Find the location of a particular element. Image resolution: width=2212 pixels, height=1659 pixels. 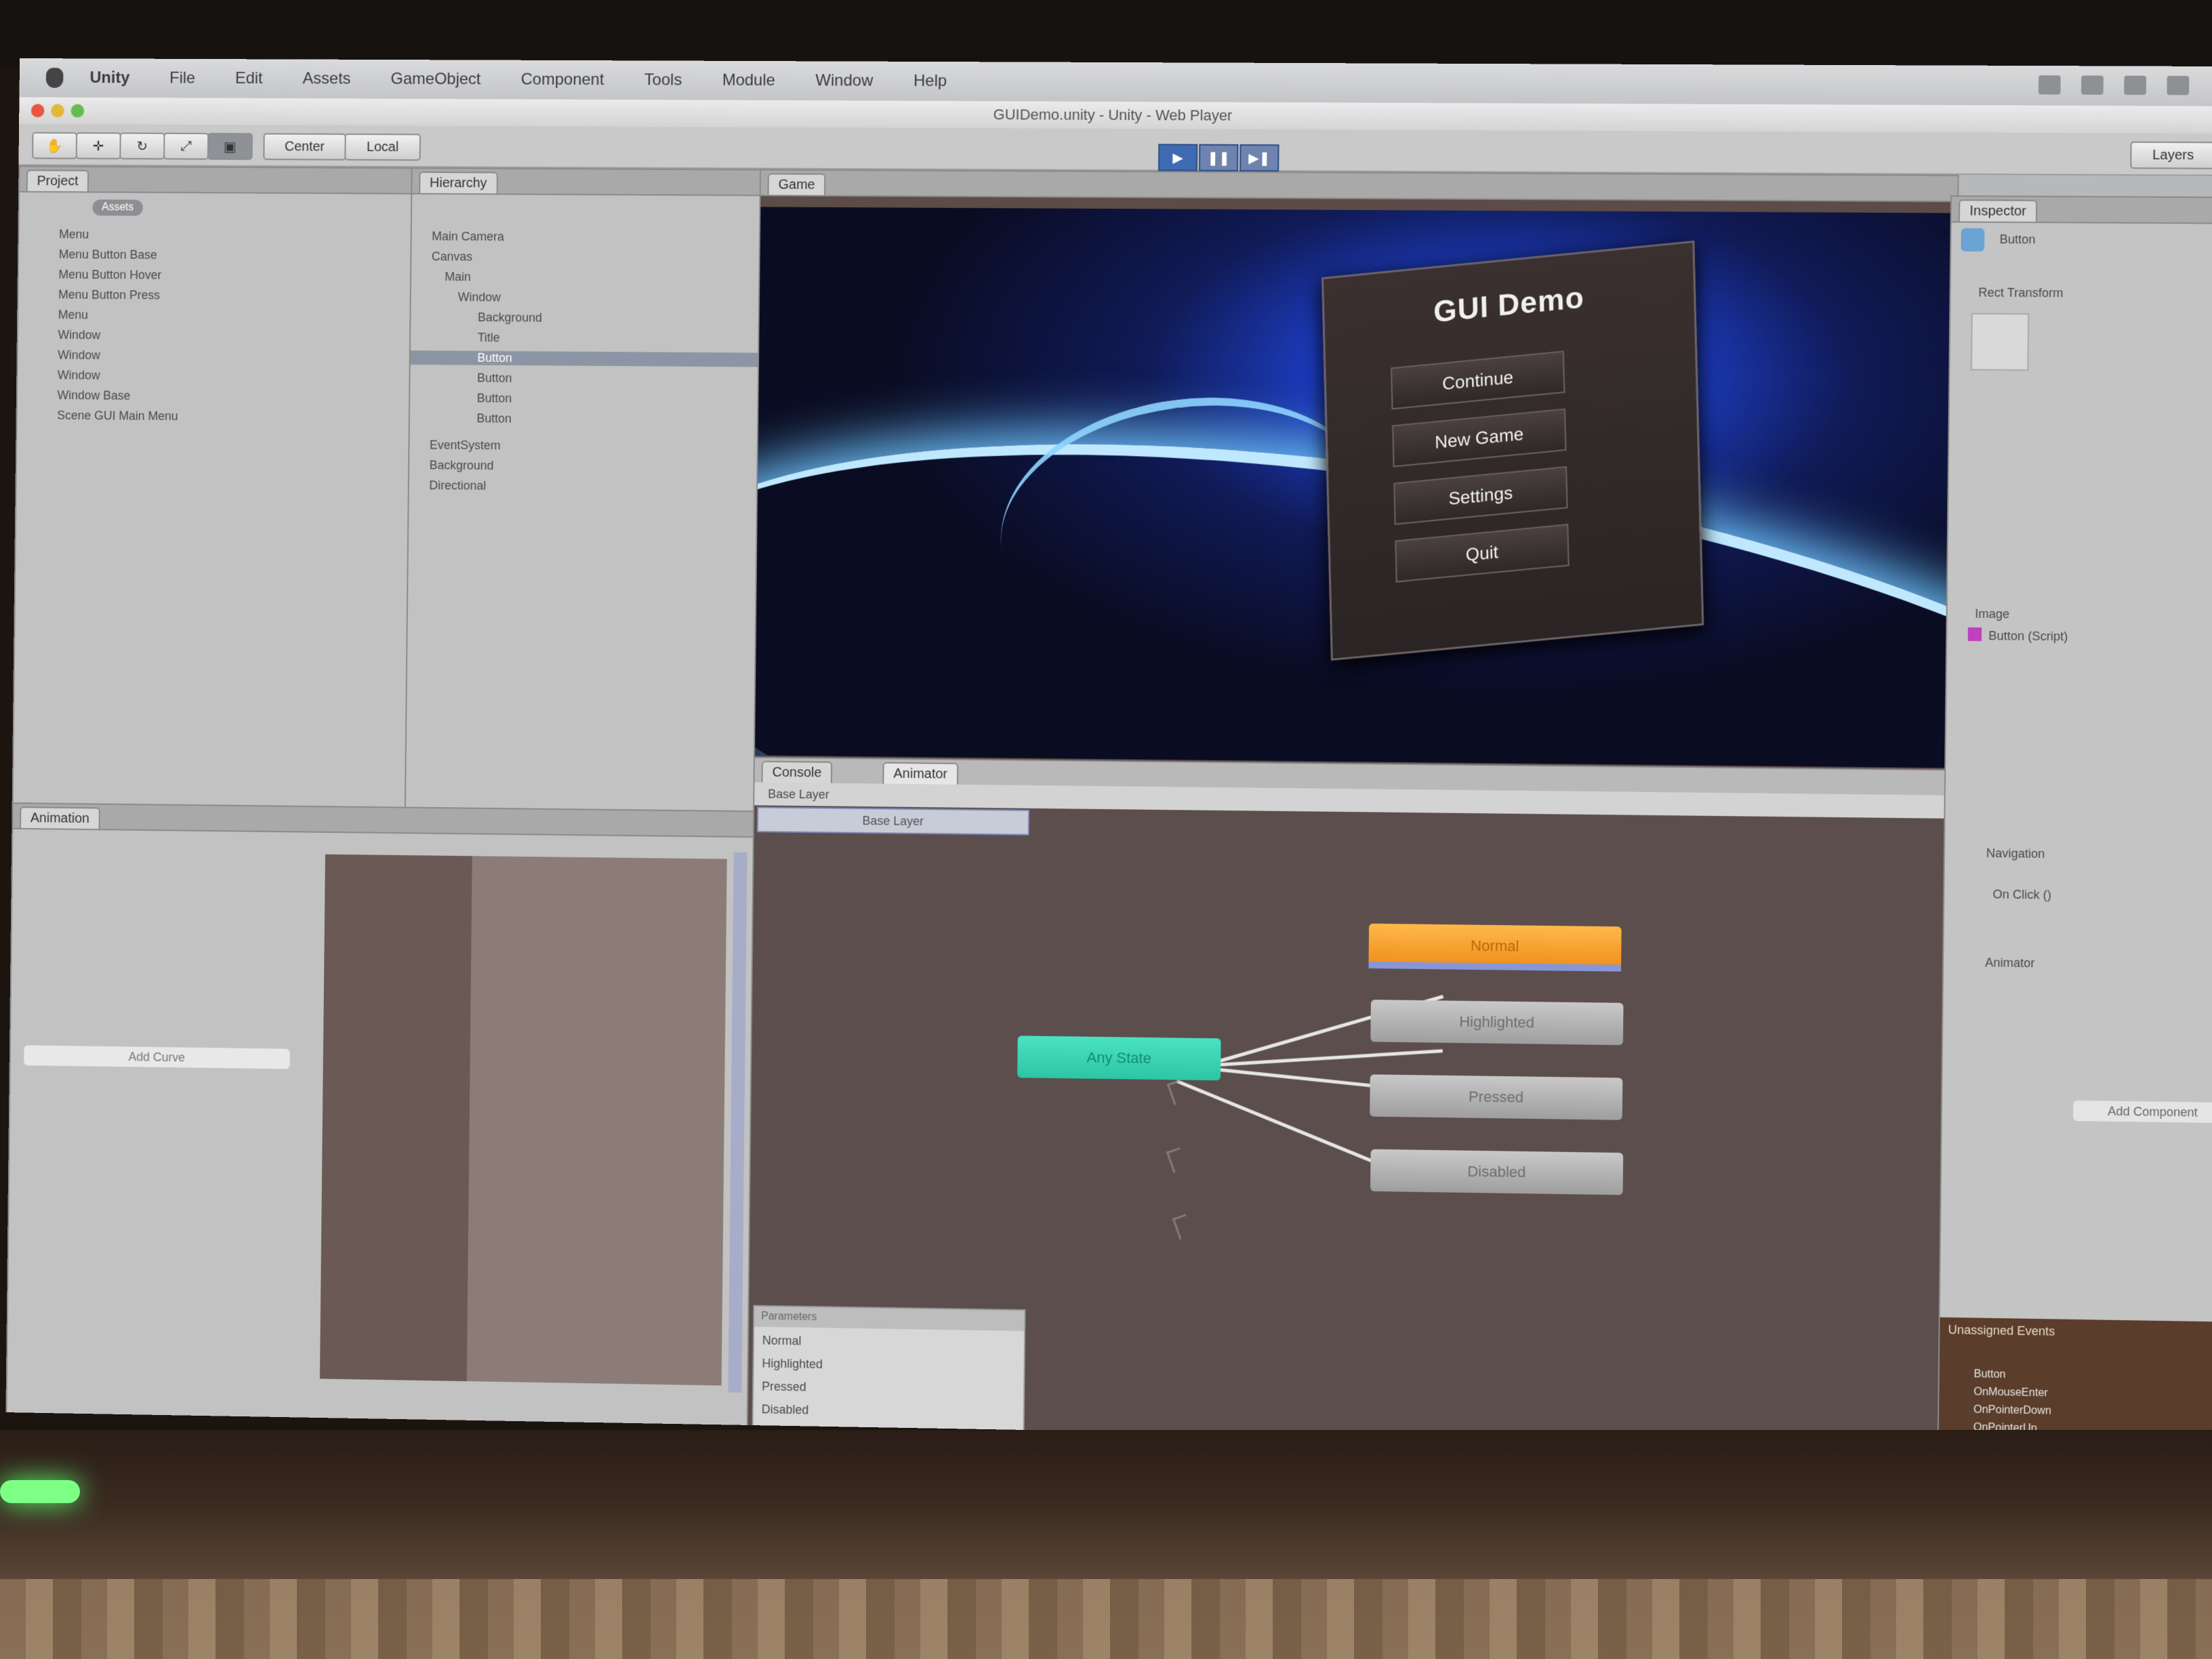

apple-icon is located at coordinates (55, 78).